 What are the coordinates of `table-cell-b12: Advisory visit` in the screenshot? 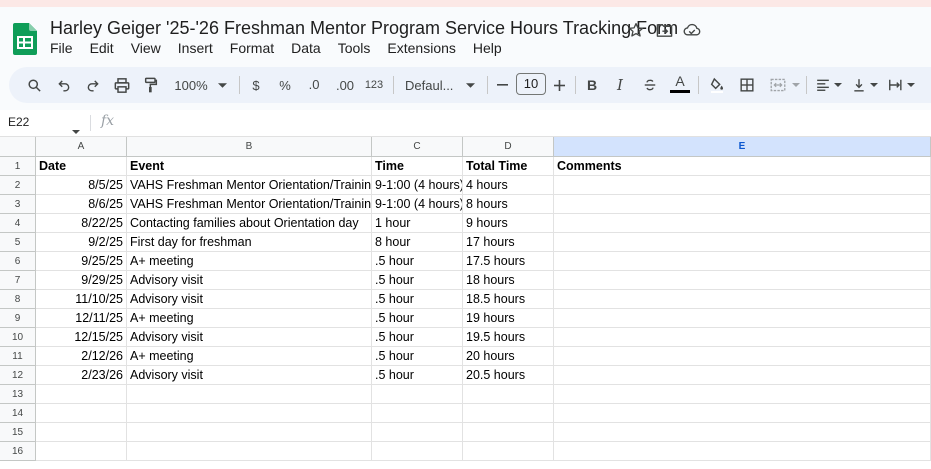 It's located at (249, 375).